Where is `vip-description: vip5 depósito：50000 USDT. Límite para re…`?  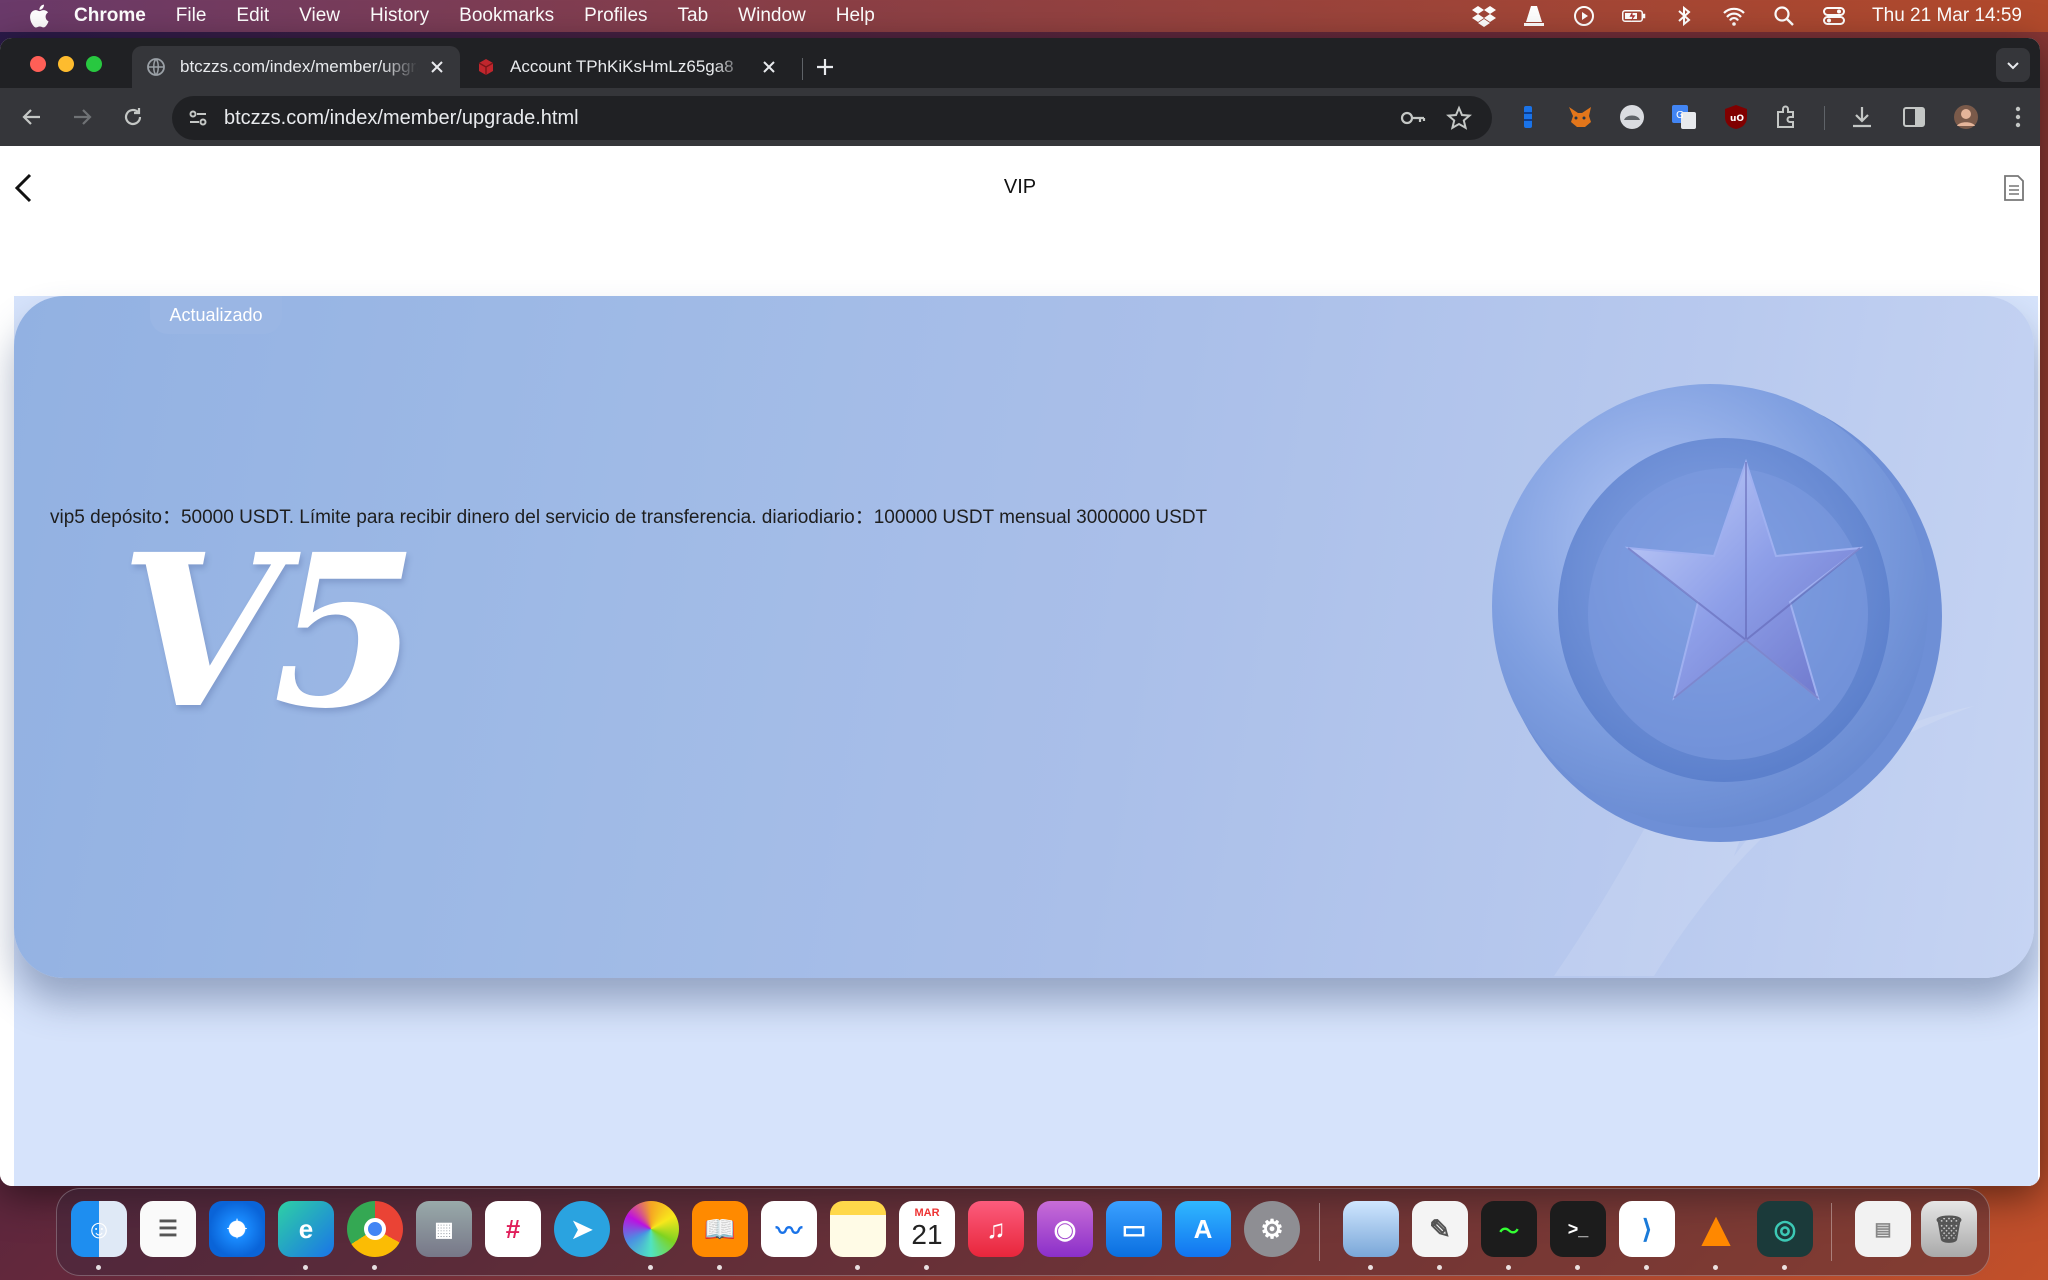 vip-description: vip5 depósito：50000 USDT. Límite para re… is located at coordinates (629, 517).